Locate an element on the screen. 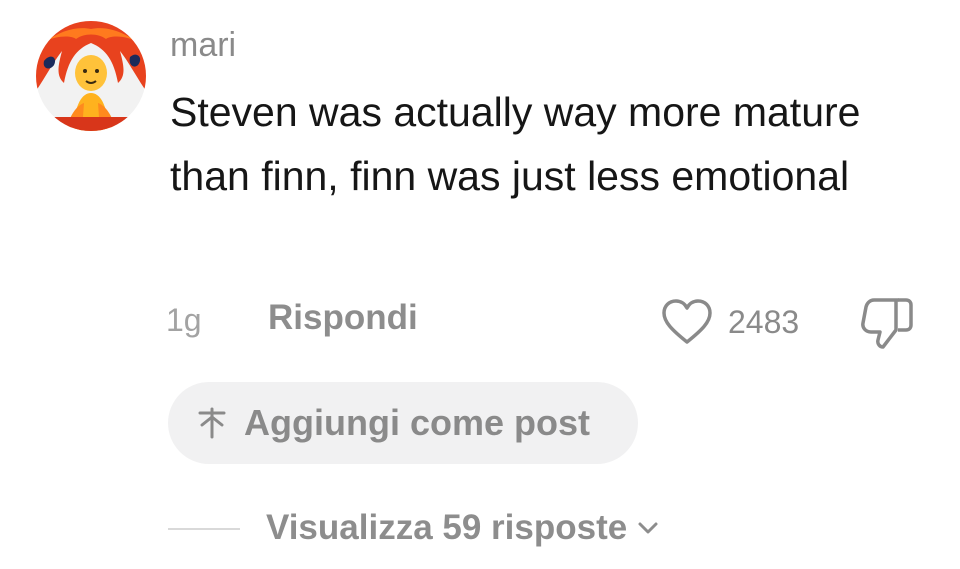 The image size is (960, 569). comment-timestamp: 1g is located at coordinates (184, 320).